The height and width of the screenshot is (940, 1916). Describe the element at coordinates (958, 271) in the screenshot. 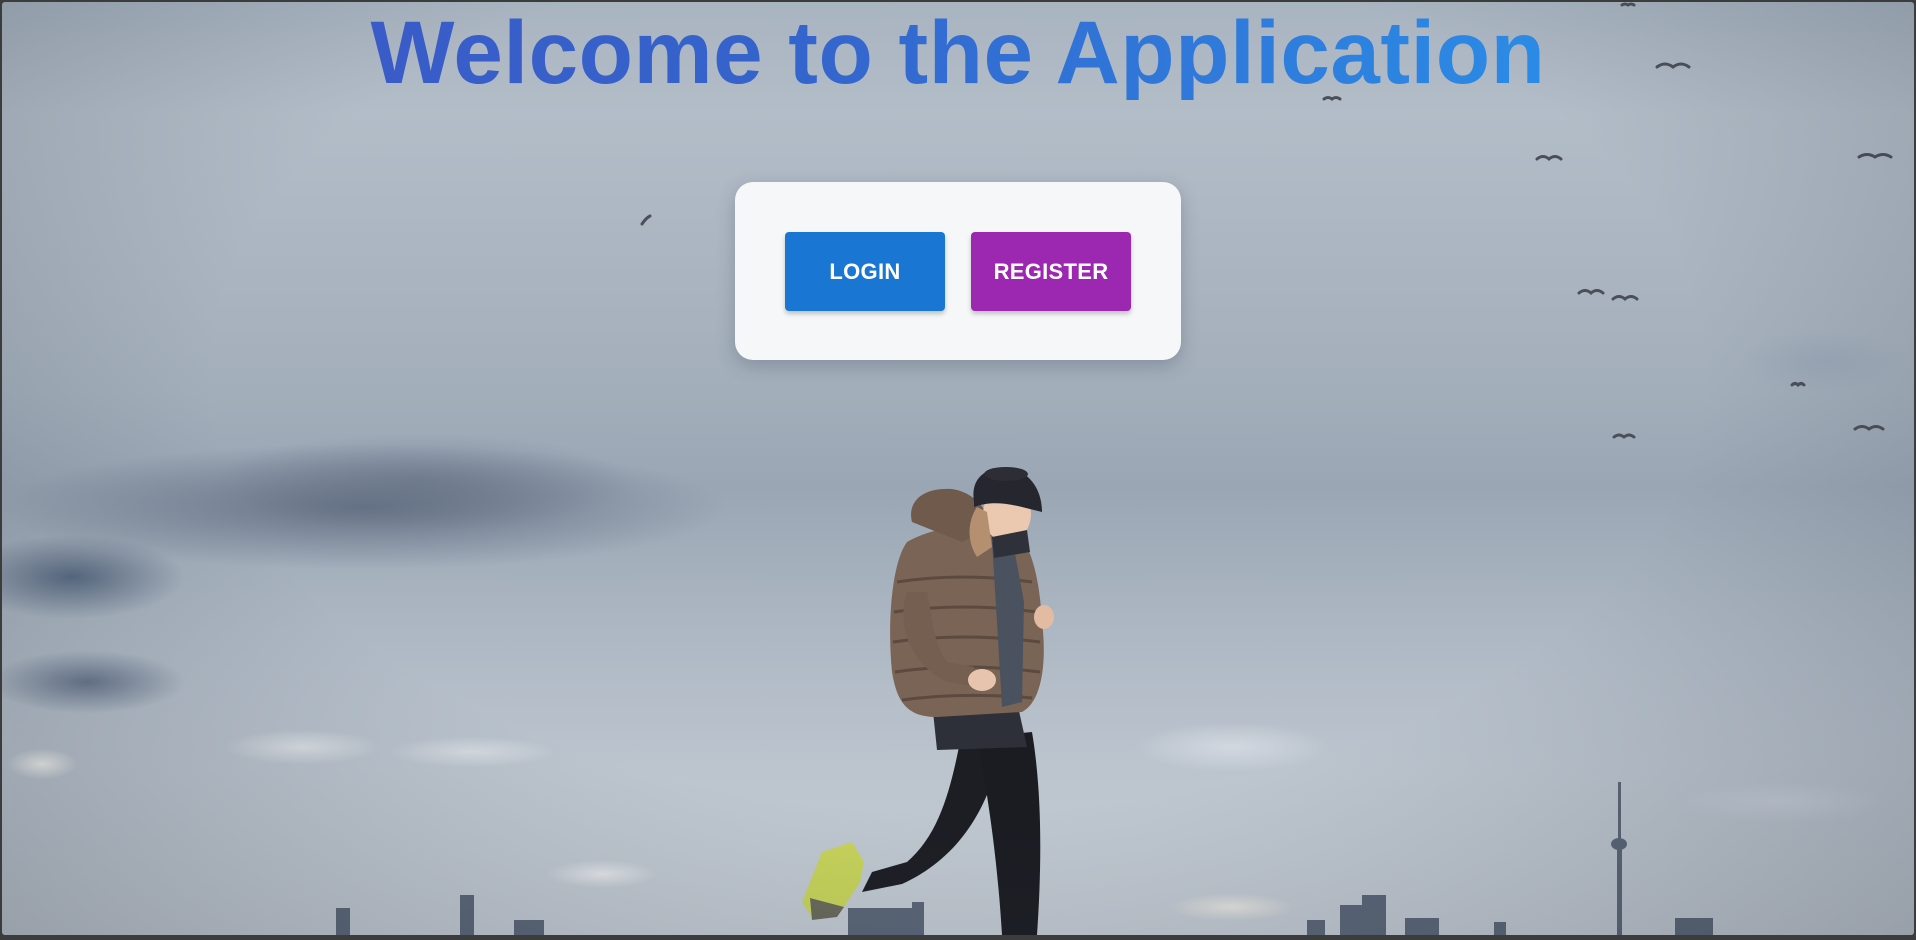

I see `auth-card: LOGIN REGISTER` at that location.